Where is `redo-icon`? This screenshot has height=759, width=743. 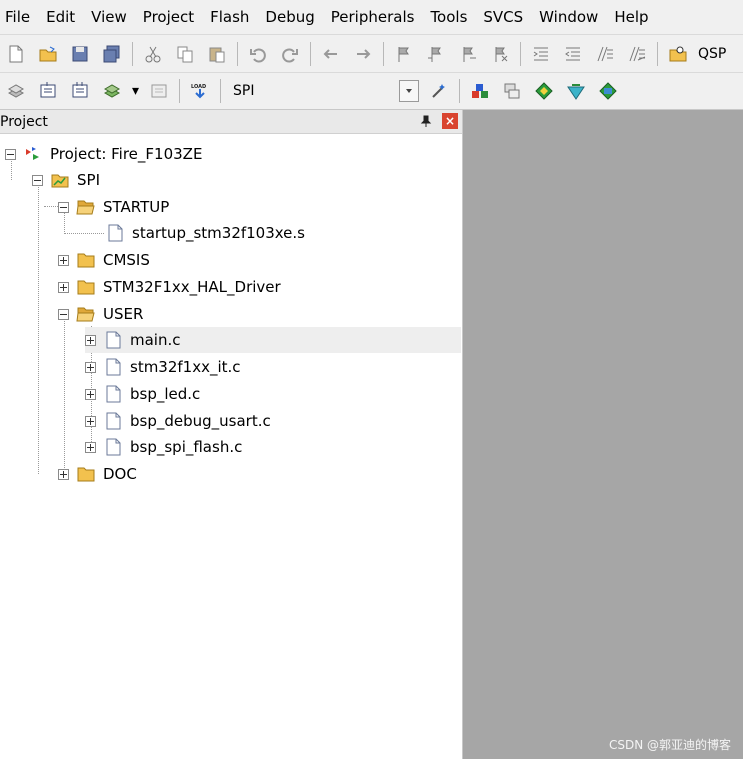
redo-icon is located at coordinates (290, 54).